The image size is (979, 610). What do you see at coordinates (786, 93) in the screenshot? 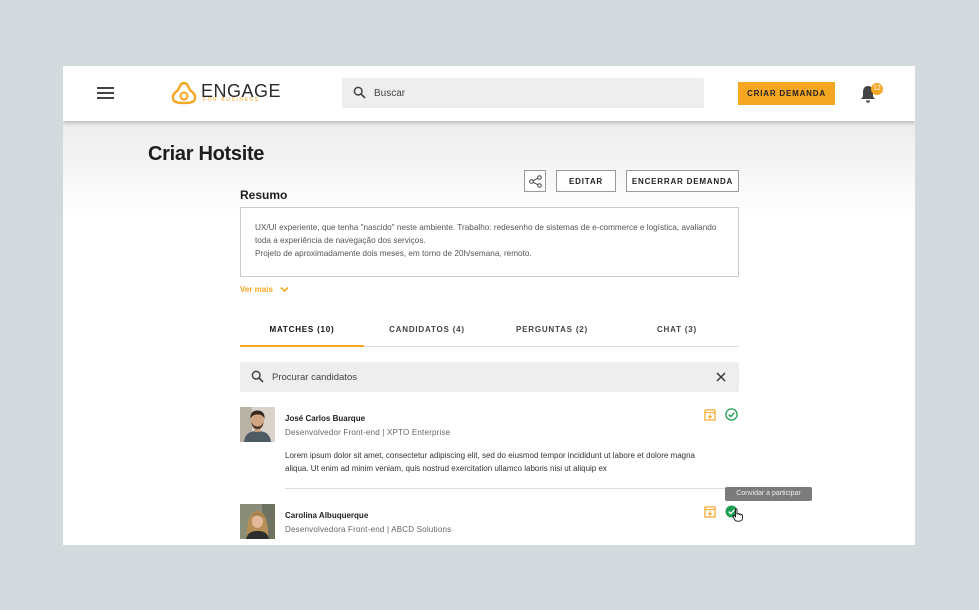
I see `create-demand-button: CRIAR DEMANDA` at bounding box center [786, 93].